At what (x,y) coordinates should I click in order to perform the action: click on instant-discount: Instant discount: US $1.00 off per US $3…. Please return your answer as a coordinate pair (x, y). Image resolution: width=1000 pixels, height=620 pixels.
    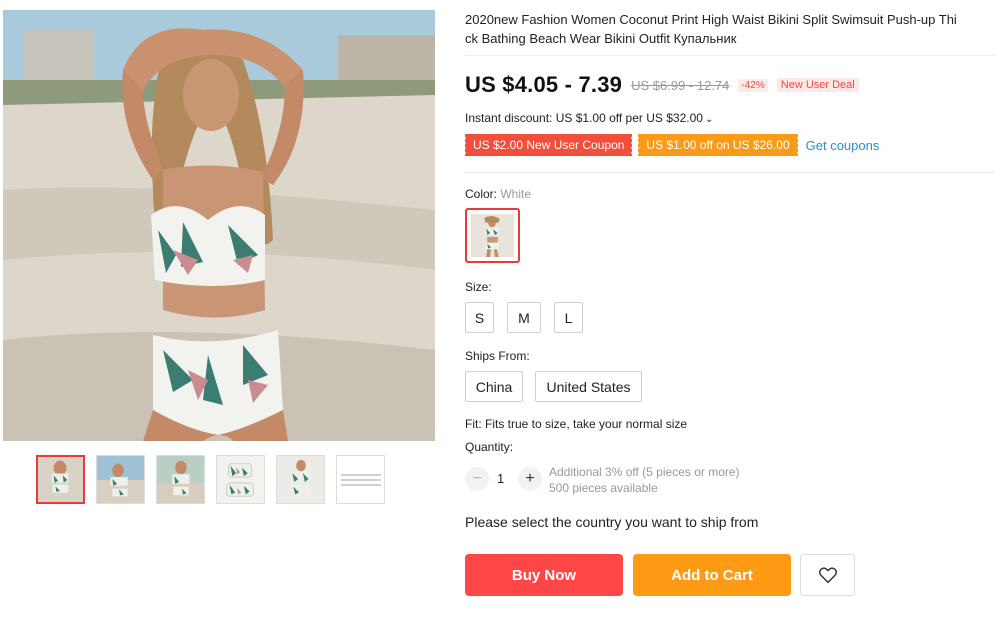
    Looking at the image, I should click on (589, 118).